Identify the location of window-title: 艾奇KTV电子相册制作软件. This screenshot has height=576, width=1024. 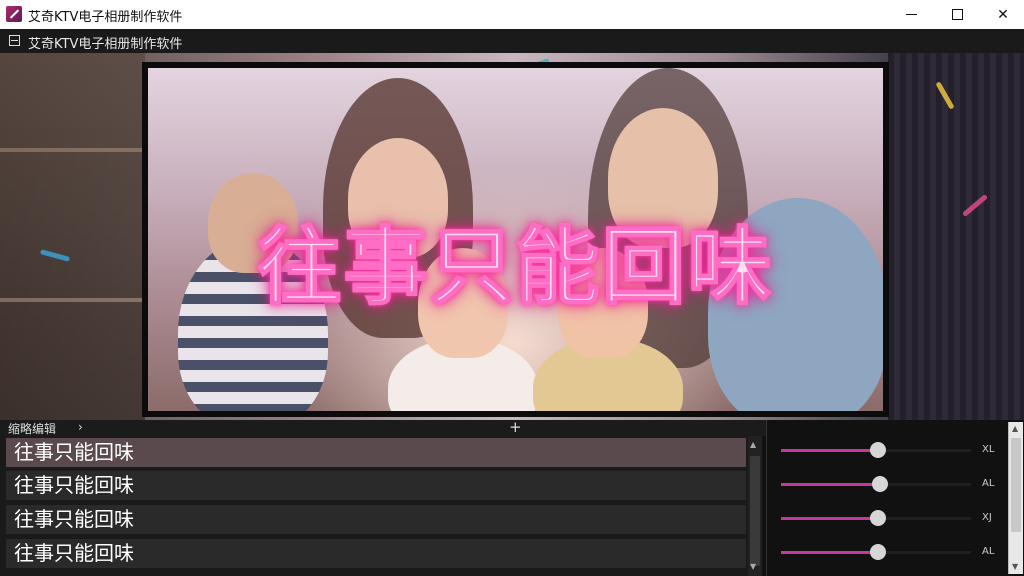
(105, 17).